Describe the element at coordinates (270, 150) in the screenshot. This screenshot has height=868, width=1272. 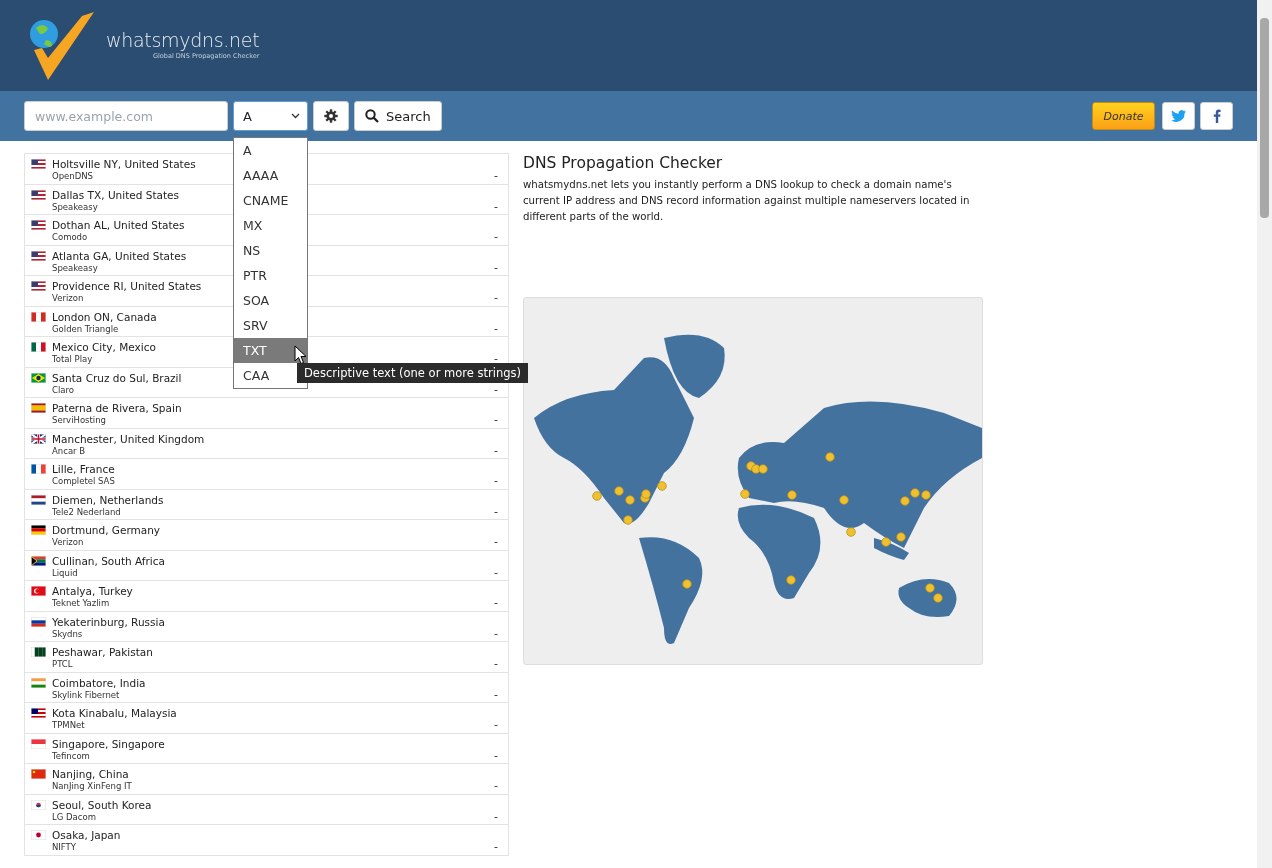
I see `record-type-option: A` at that location.